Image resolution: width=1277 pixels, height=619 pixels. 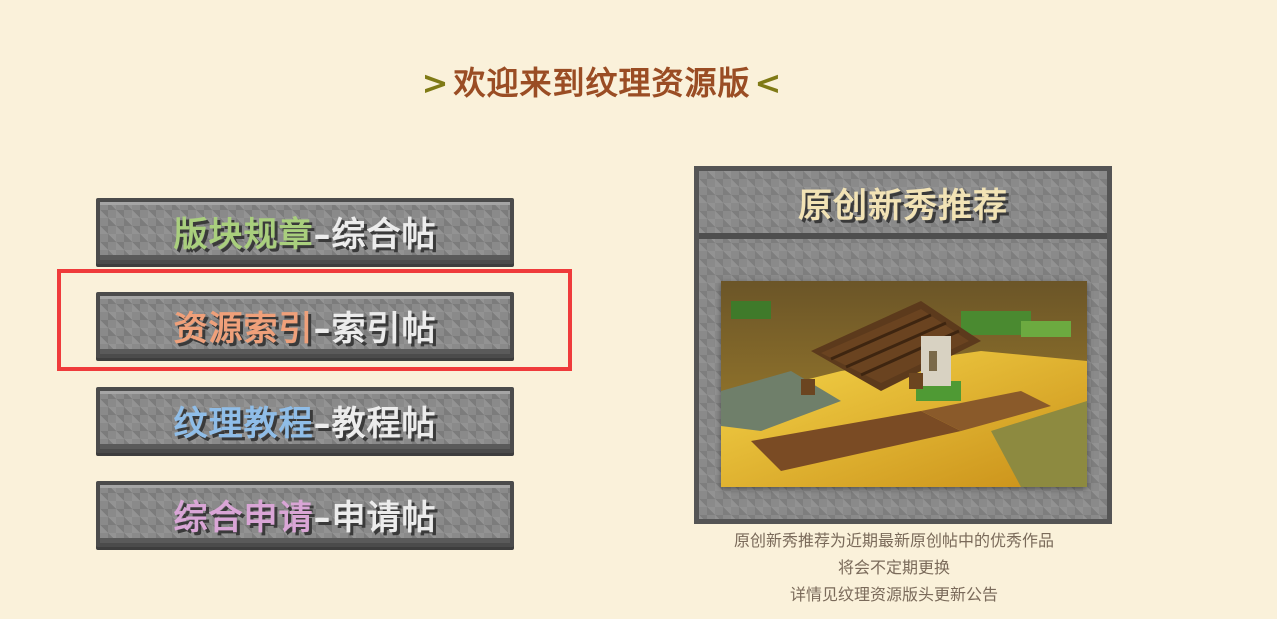 What do you see at coordinates (322, 517) in the screenshot?
I see `application-button-dash: –` at bounding box center [322, 517].